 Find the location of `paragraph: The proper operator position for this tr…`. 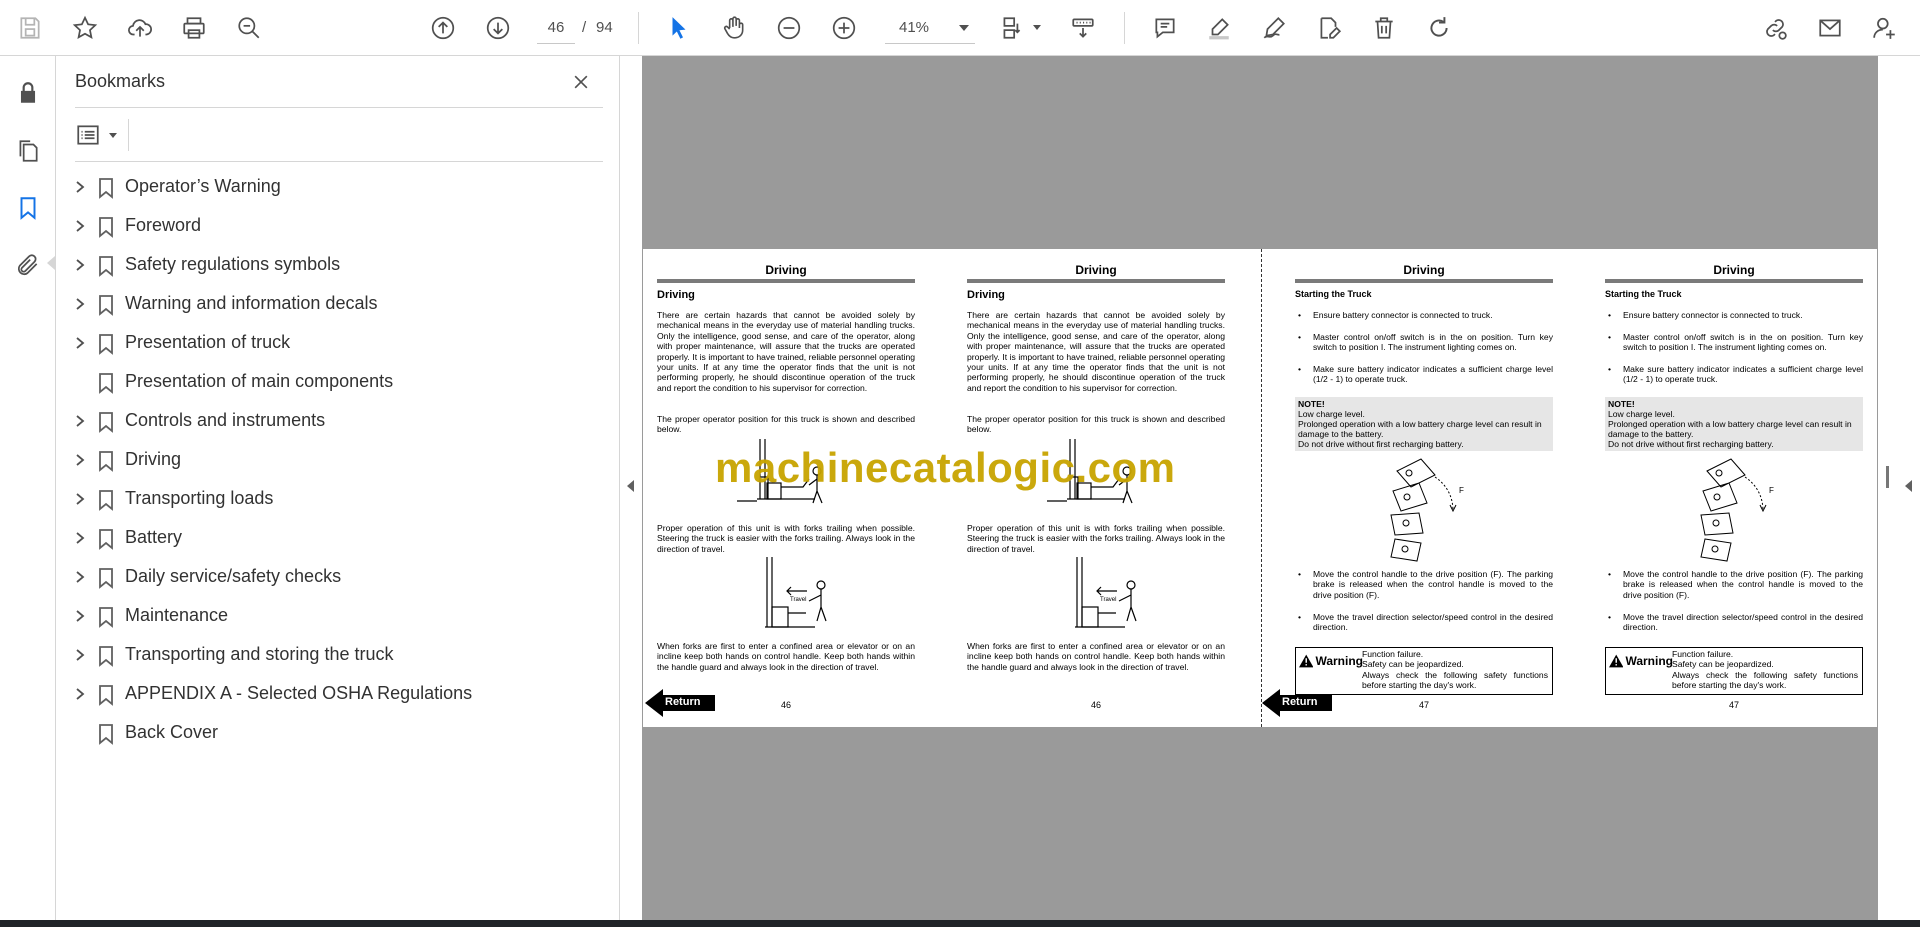

paragraph: The proper operator position for this tr… is located at coordinates (786, 424).